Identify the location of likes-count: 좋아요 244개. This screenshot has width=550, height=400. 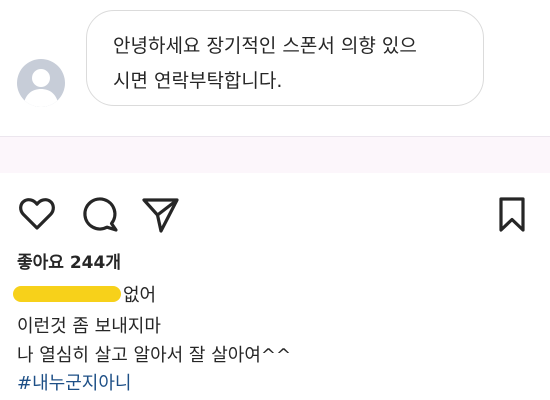
(69, 260).